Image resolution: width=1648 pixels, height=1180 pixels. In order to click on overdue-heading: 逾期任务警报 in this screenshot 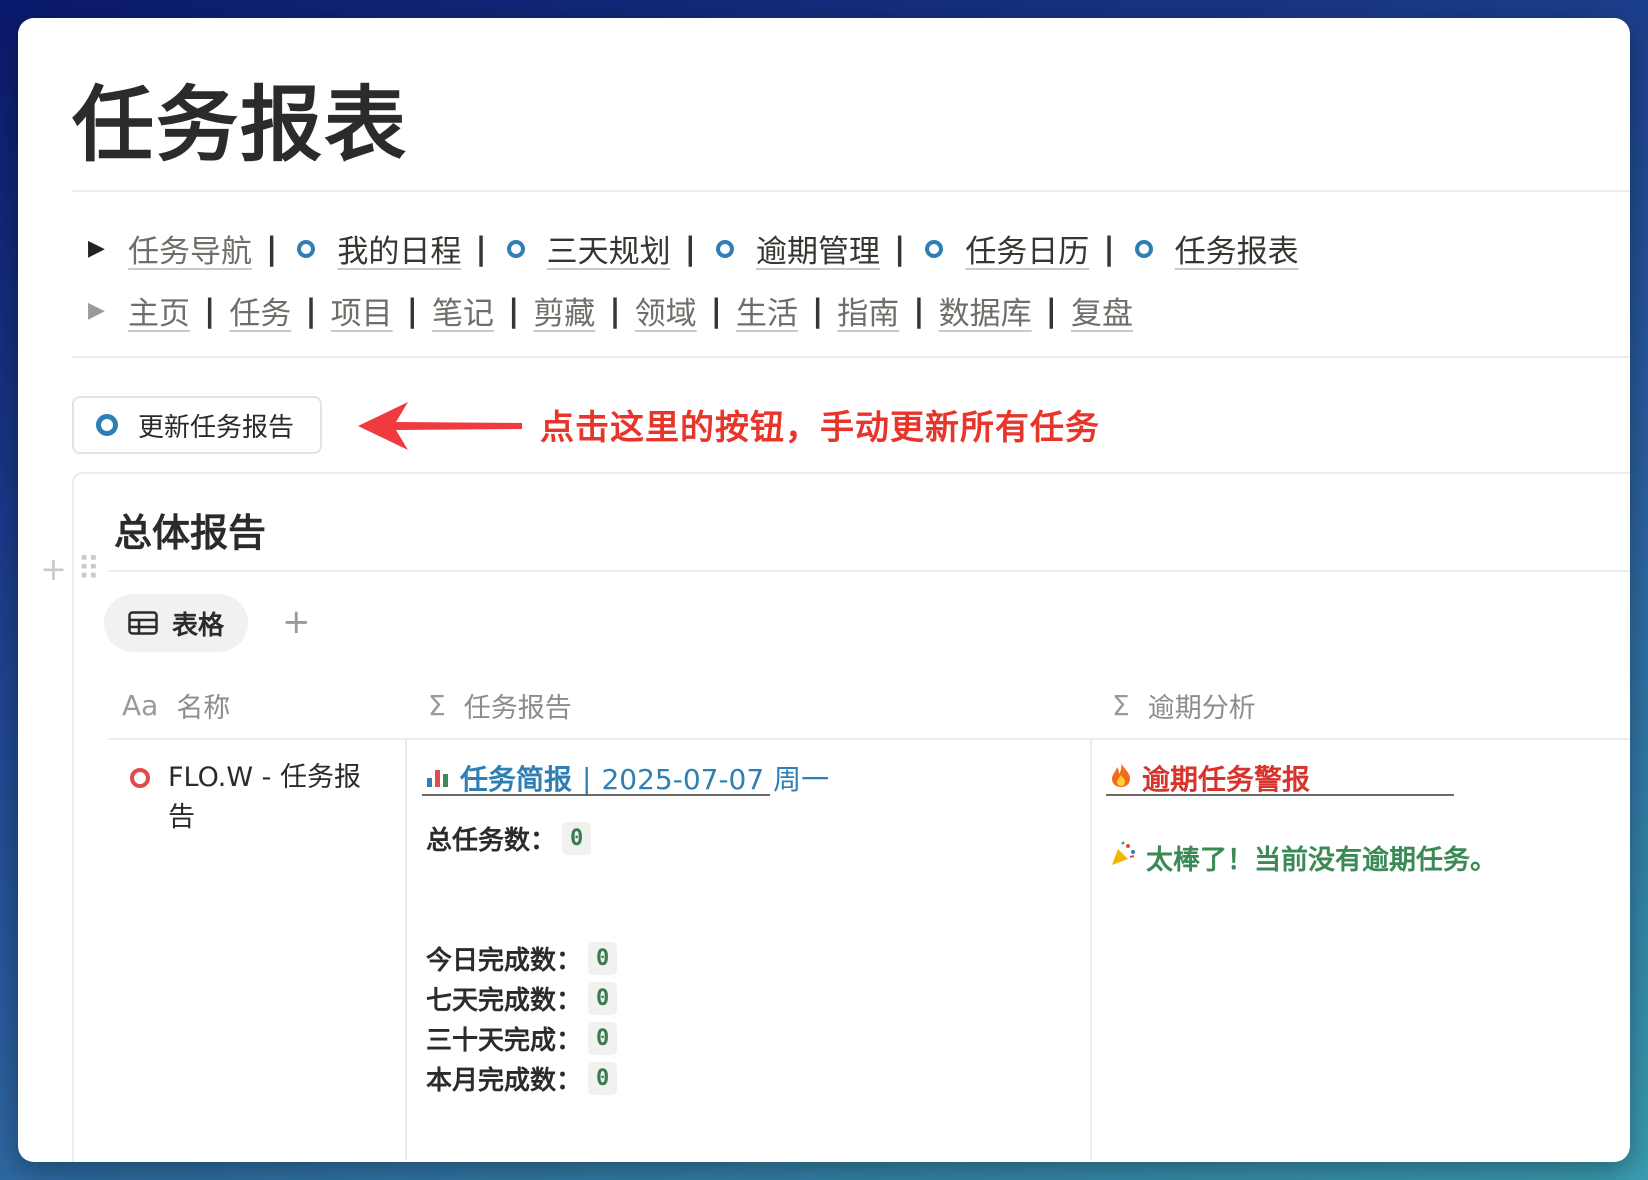, I will do `click(1210, 778)`.